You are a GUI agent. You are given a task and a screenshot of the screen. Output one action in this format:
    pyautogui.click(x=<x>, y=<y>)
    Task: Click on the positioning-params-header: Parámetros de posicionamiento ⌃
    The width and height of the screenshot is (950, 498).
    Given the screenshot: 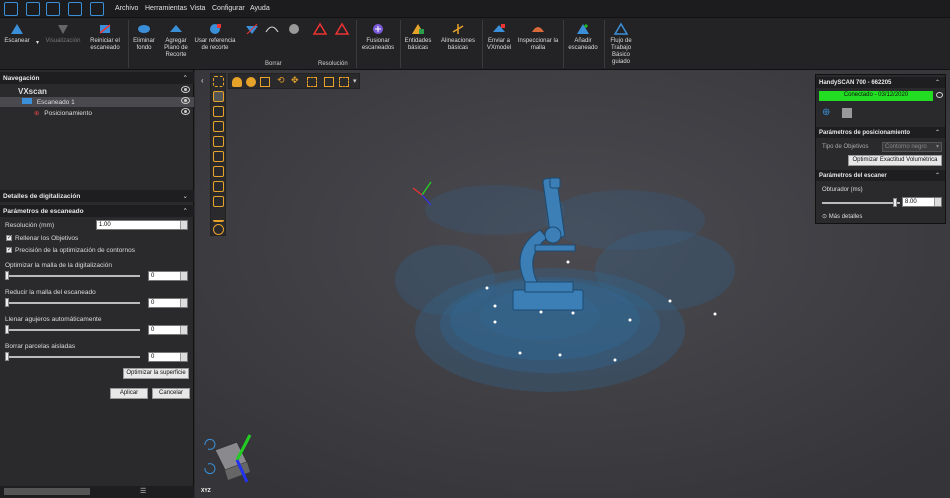 What is the action you would take?
    pyautogui.click(x=880, y=132)
    